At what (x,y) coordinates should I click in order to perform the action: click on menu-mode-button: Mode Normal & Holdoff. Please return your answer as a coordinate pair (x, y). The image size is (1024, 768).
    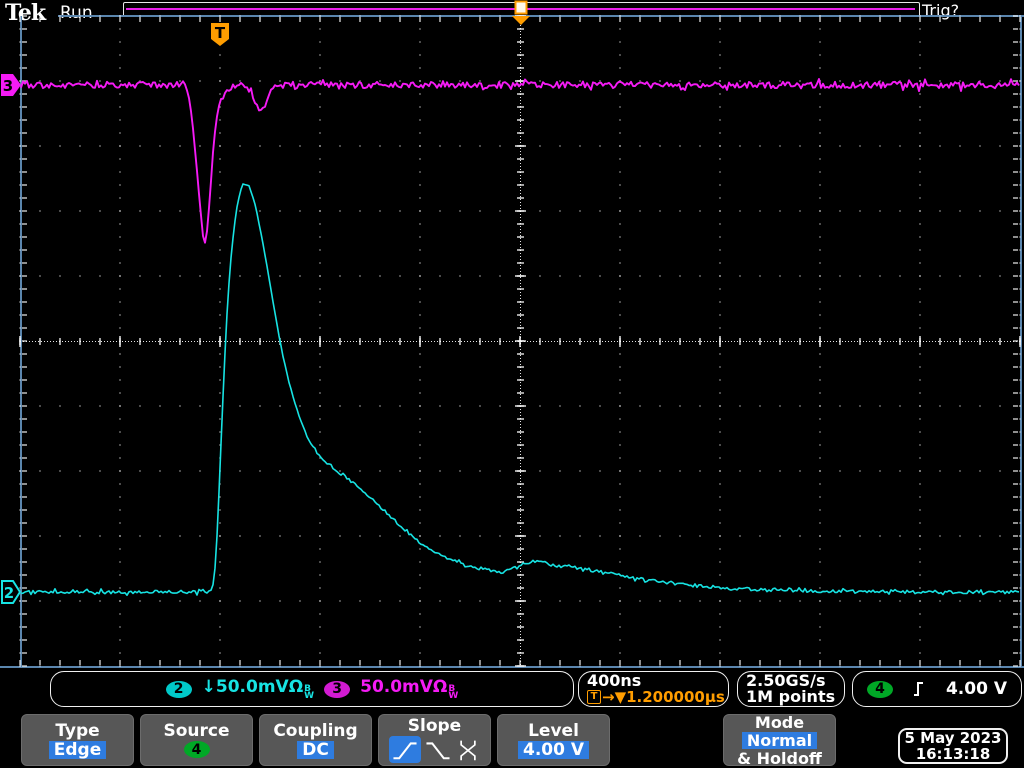
    Looking at the image, I should click on (779, 740).